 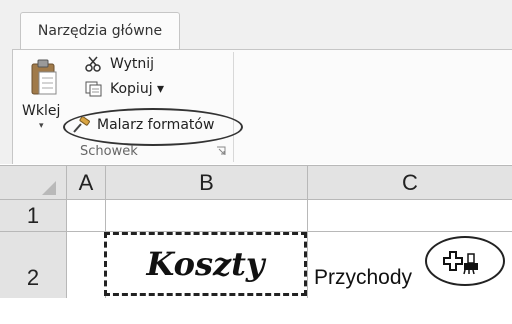 I want to click on column-header-a: A, so click(x=86, y=182).